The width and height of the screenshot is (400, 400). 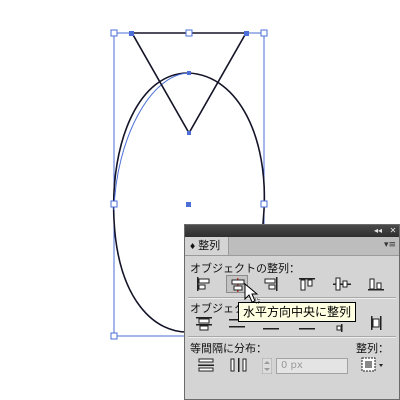 What do you see at coordinates (312, 366) in the screenshot?
I see `spacing-value-field: 0 px` at bounding box center [312, 366].